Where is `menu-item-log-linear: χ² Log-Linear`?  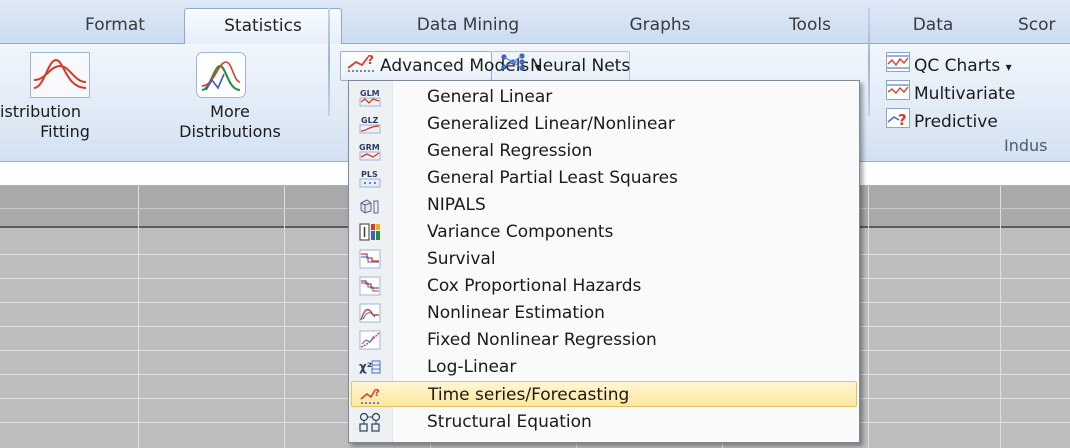 menu-item-log-linear: χ² Log-Linear is located at coordinates (604, 367).